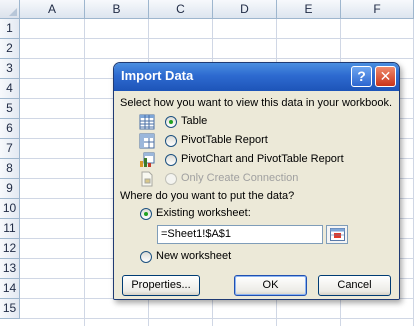 The height and width of the screenshot is (326, 414). Describe the element at coordinates (385, 76) in the screenshot. I see `close-button: ✕` at that location.